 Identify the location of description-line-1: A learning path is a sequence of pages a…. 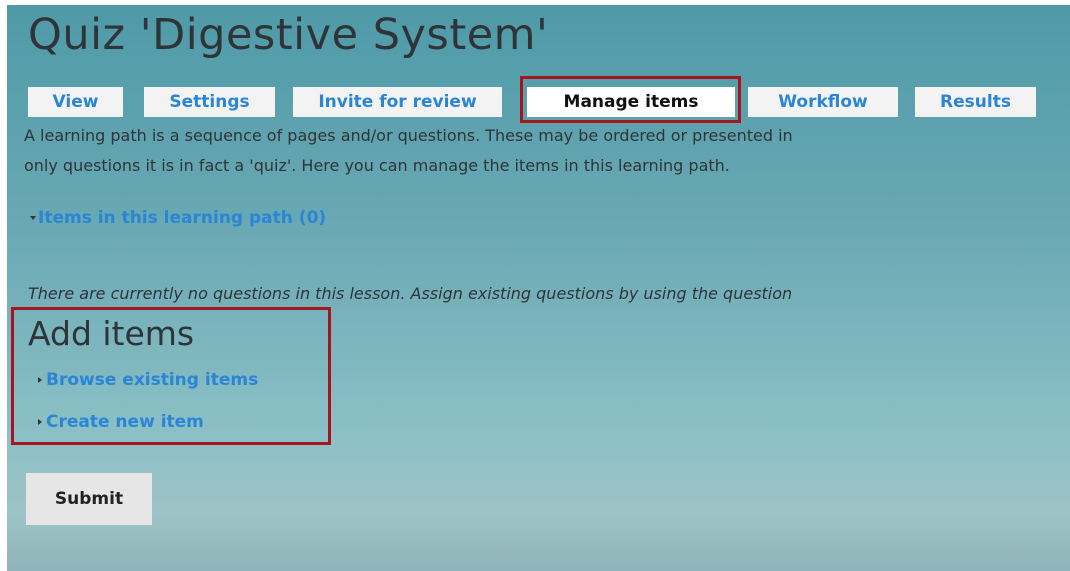
(408, 135).